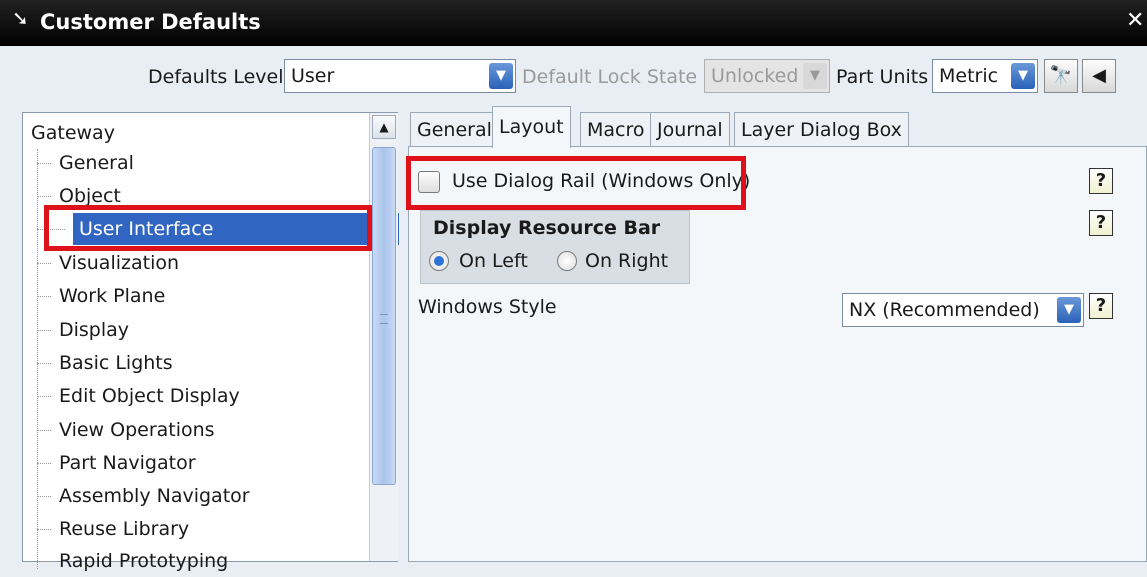  I want to click on tree-item-work-plane: Work Plane, so click(100, 296).